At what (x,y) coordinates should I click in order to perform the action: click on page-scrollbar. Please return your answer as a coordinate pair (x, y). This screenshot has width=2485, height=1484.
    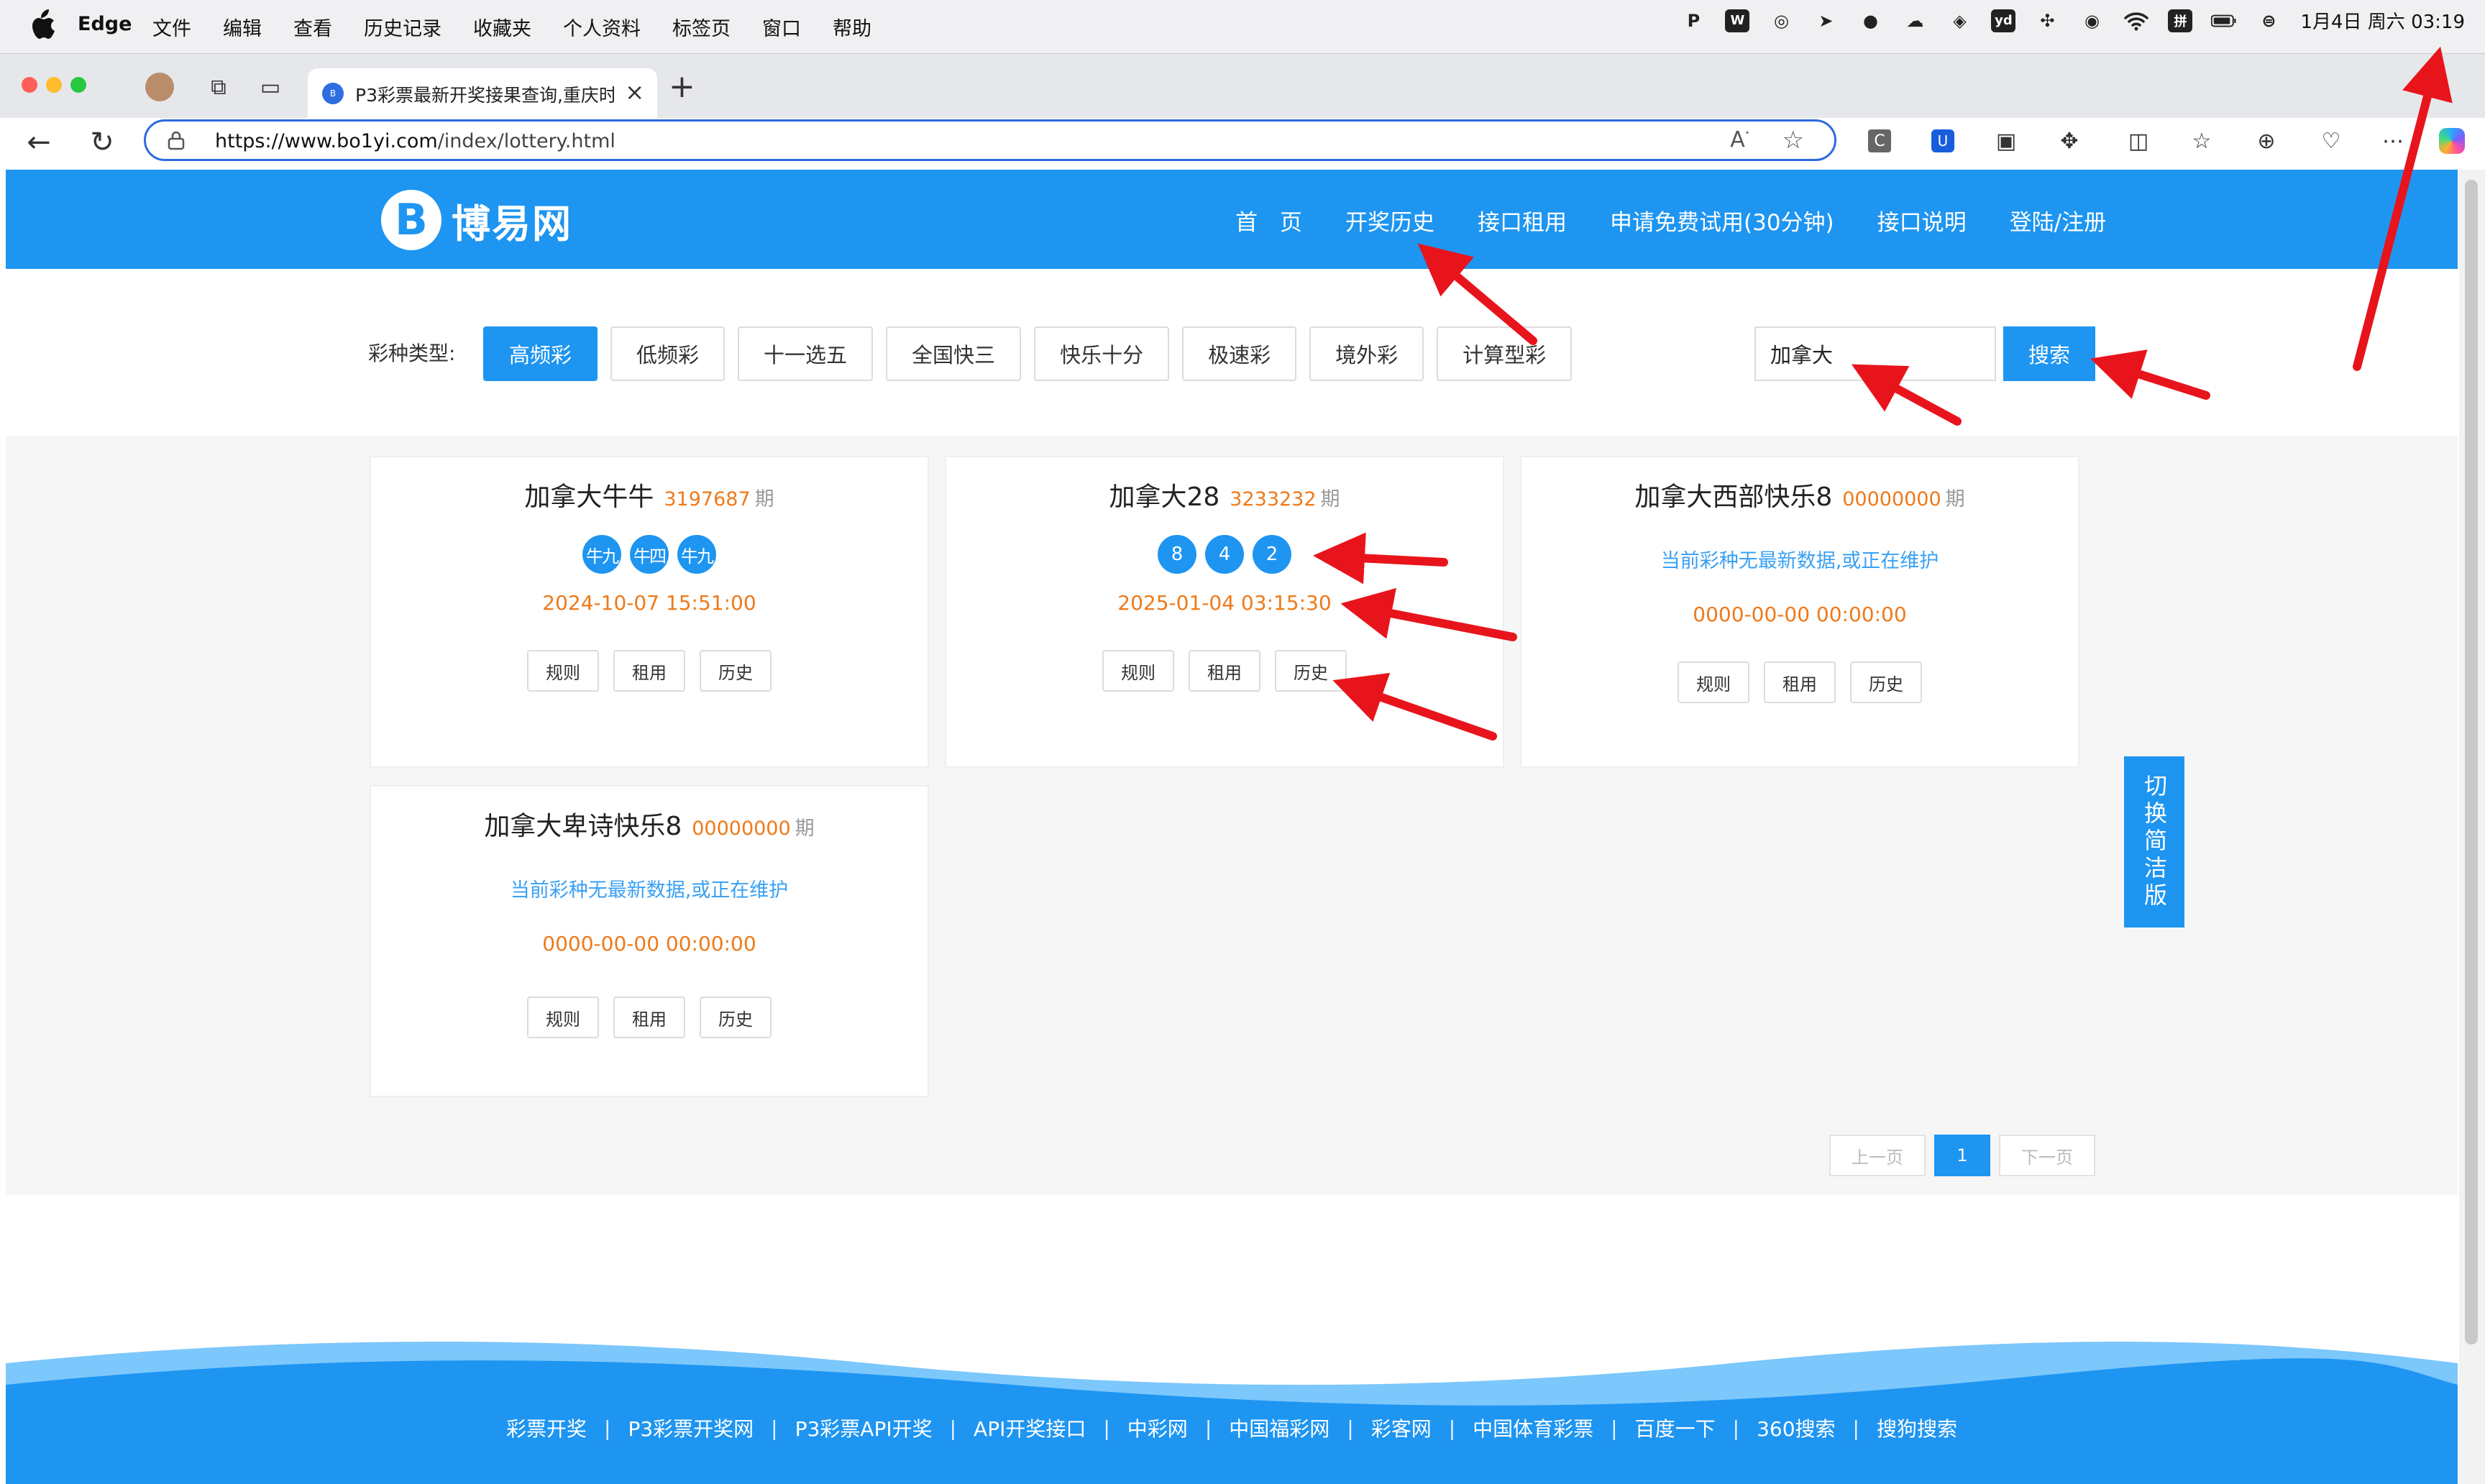
    Looking at the image, I should click on (2472, 827).